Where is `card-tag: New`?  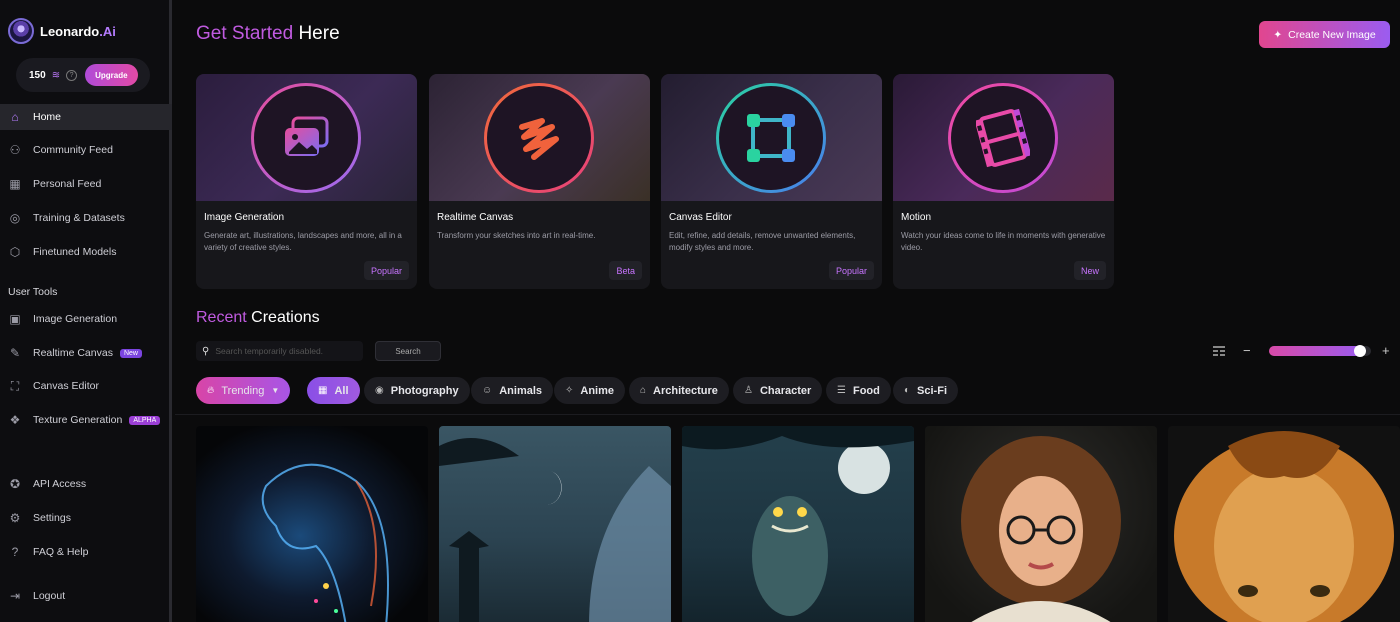
card-tag: New is located at coordinates (1089, 270).